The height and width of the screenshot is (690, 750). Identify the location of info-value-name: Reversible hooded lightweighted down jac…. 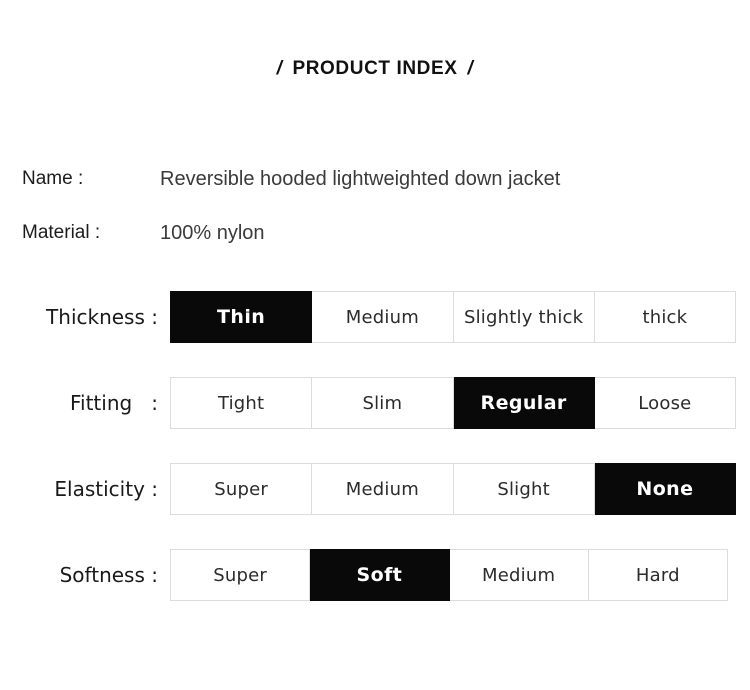
(360, 179).